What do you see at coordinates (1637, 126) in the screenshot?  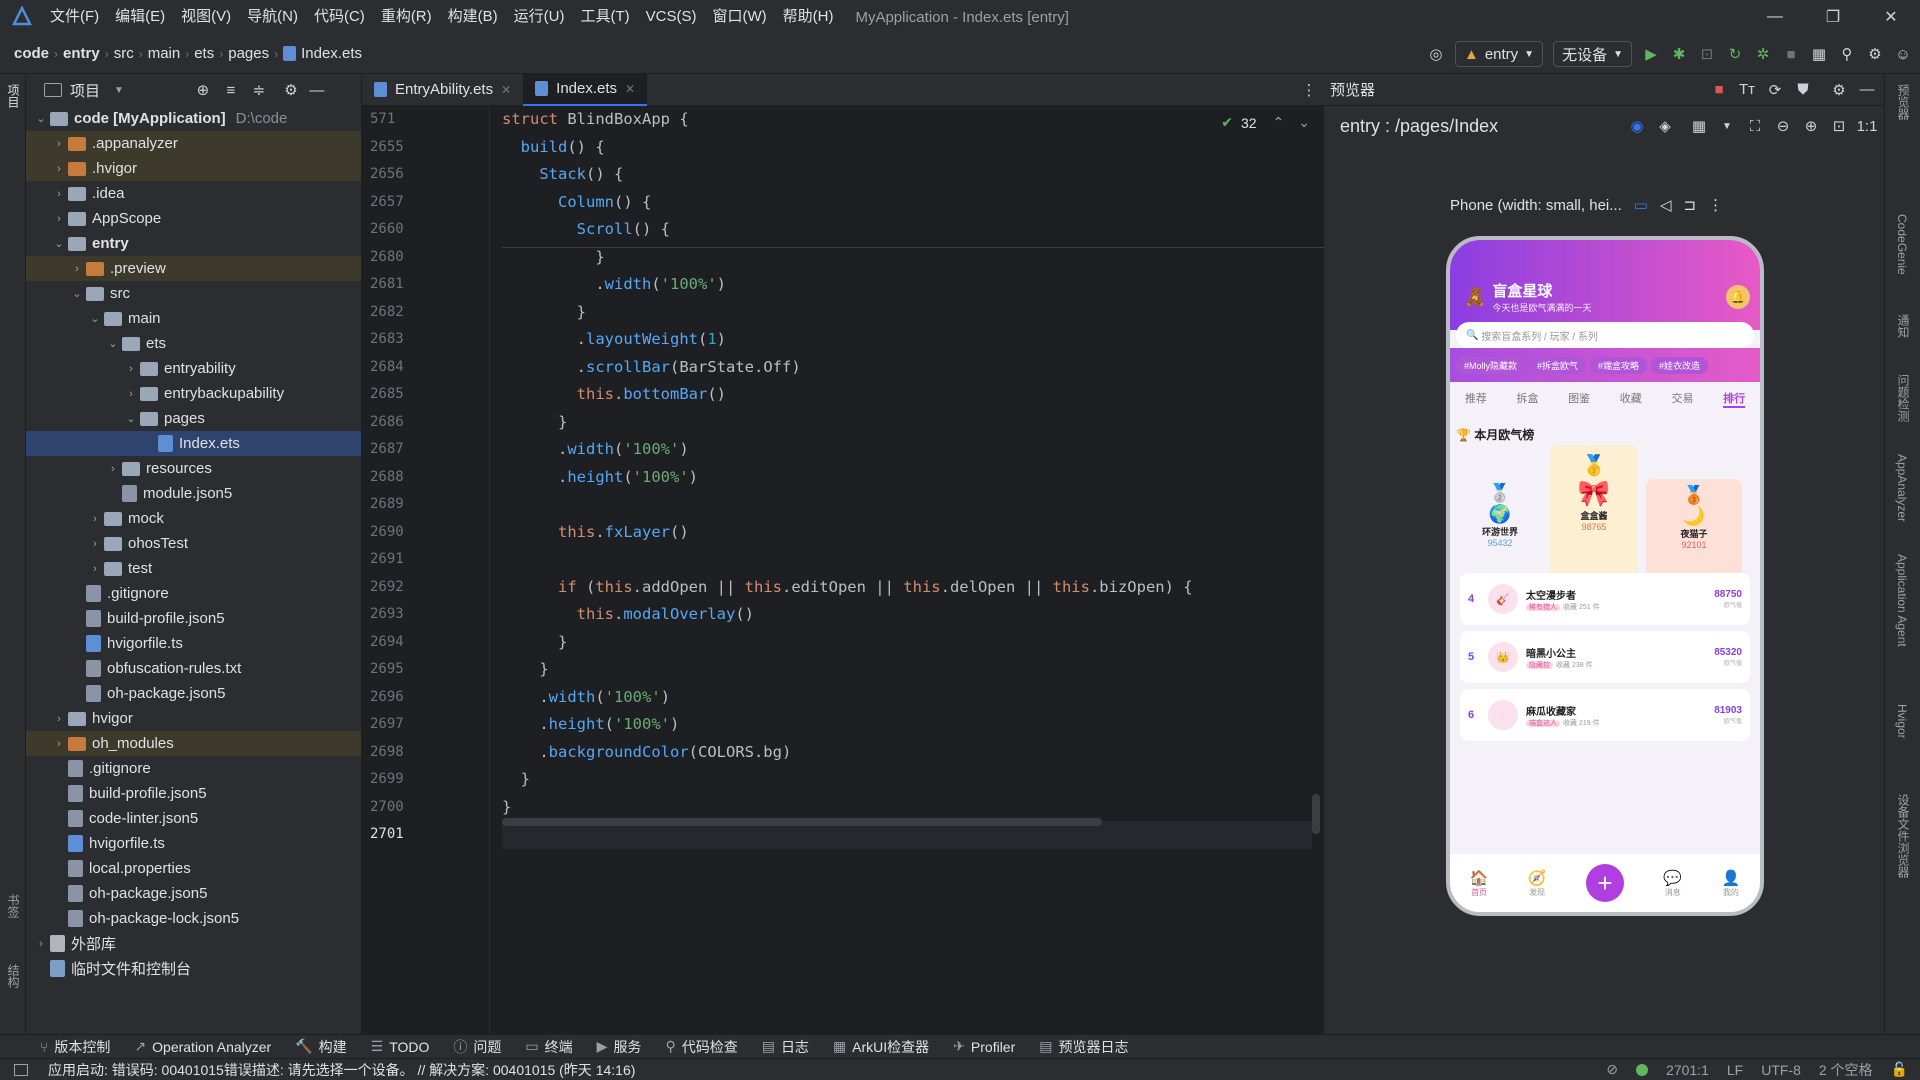 I see `eye-icon: ◉` at bounding box center [1637, 126].